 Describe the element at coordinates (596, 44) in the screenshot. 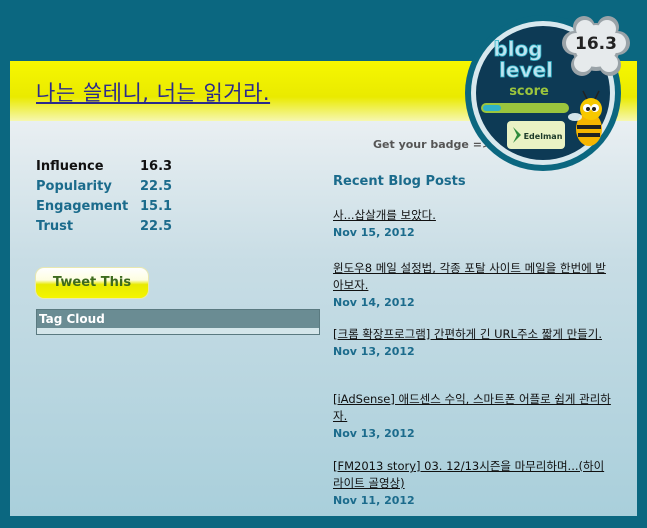

I see `score-value: 16.3` at that location.